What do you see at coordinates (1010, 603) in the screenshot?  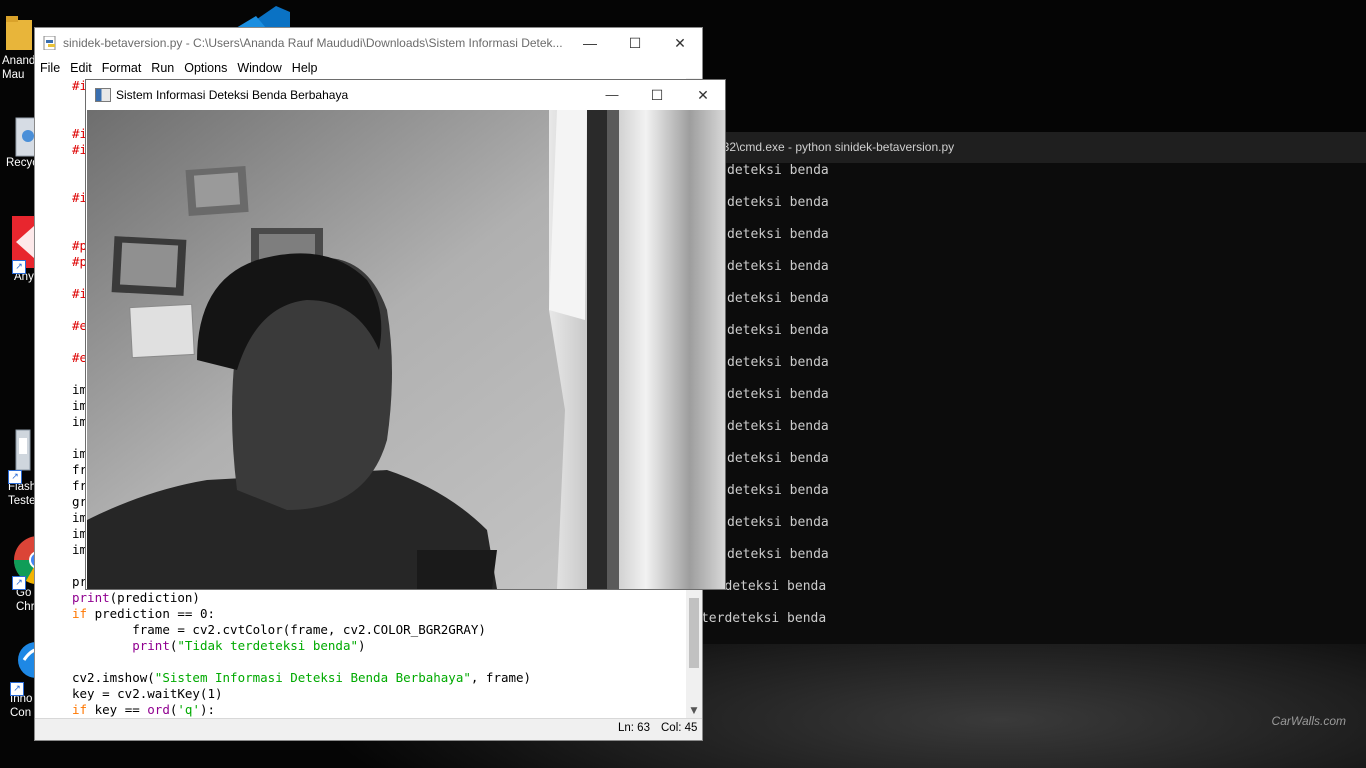 I see `cmd-output-line: 0` at bounding box center [1010, 603].